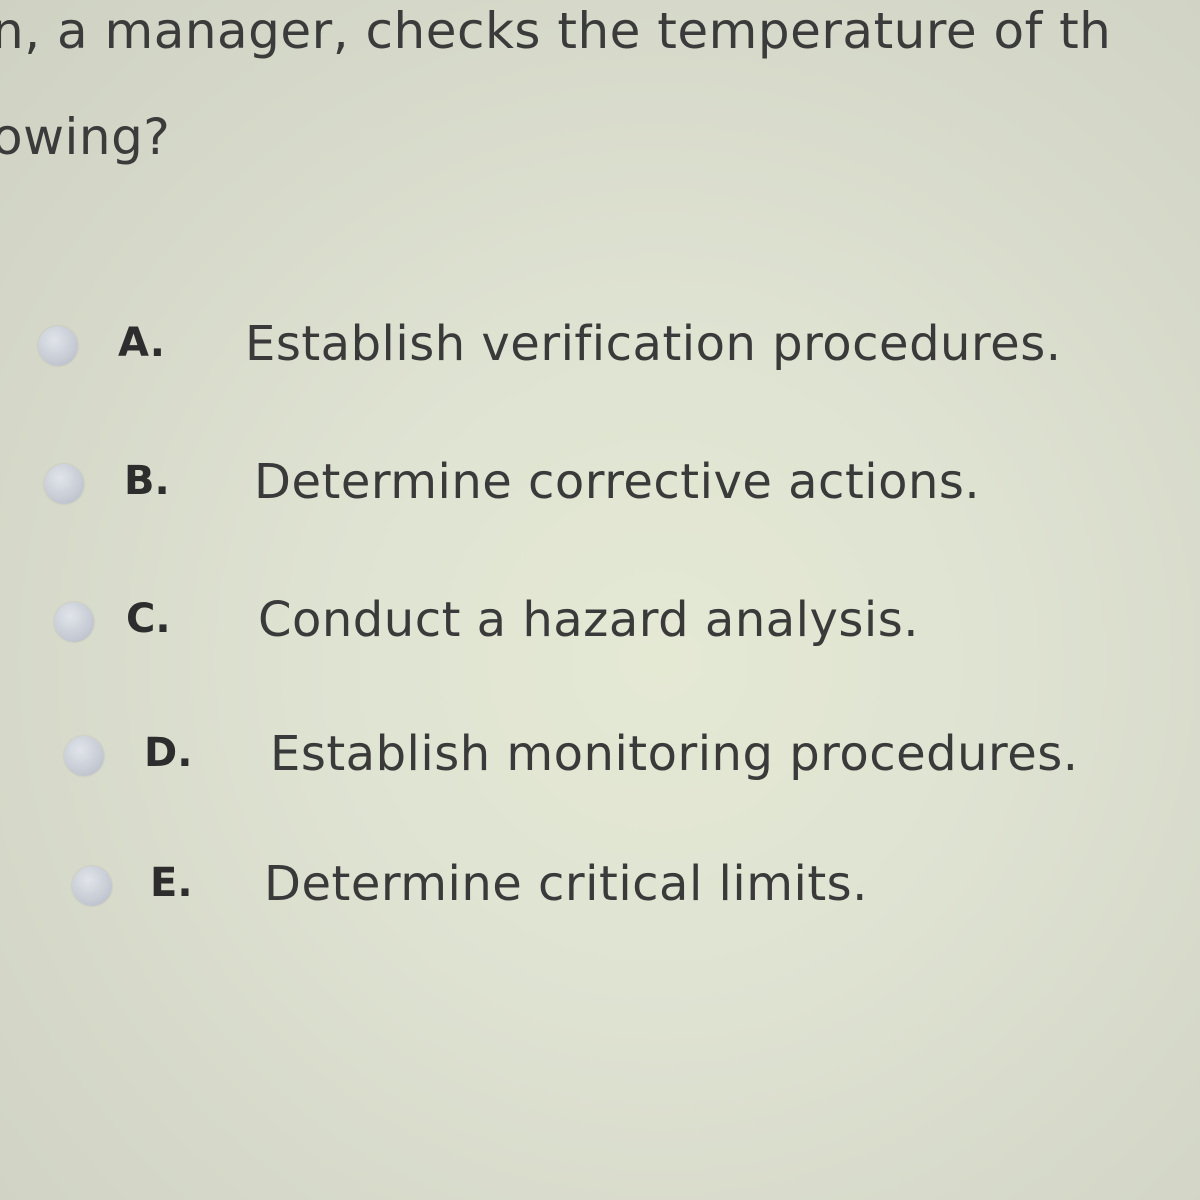  What do you see at coordinates (84, 756) in the screenshot?
I see `radio-button-d` at bounding box center [84, 756].